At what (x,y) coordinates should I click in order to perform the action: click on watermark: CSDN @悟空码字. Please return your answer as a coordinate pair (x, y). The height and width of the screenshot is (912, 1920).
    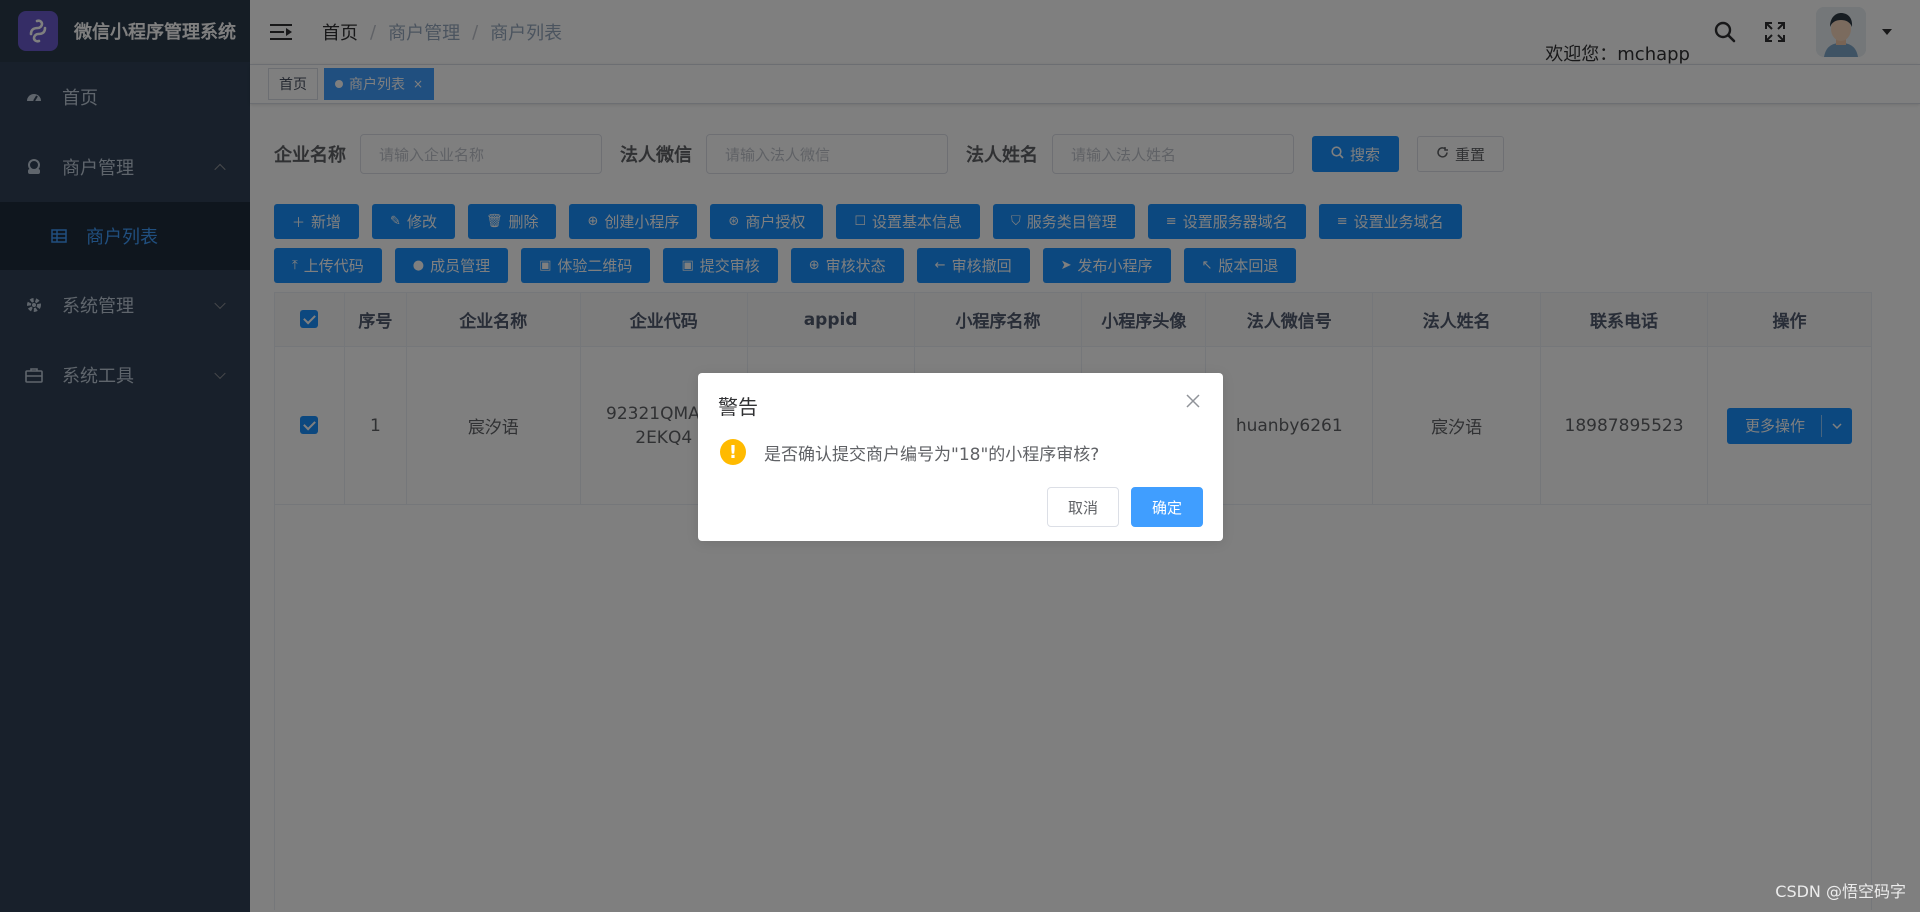
    Looking at the image, I should click on (1840, 891).